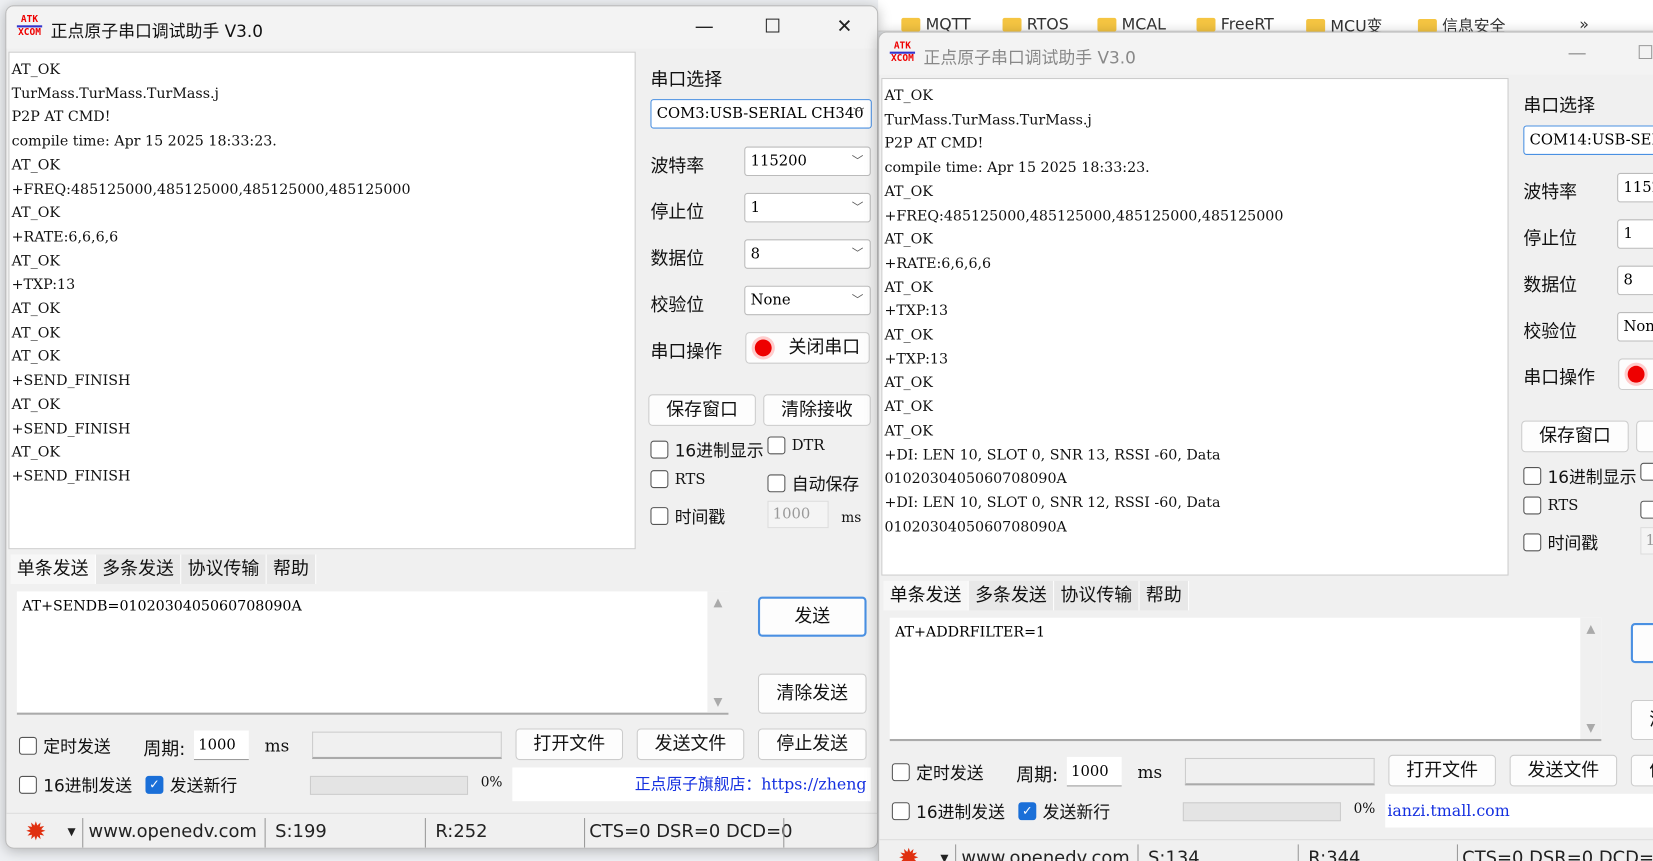  Describe the element at coordinates (157, 31) in the screenshot. I see `window-title: 正点原子串口调试助手 V3.0` at that location.